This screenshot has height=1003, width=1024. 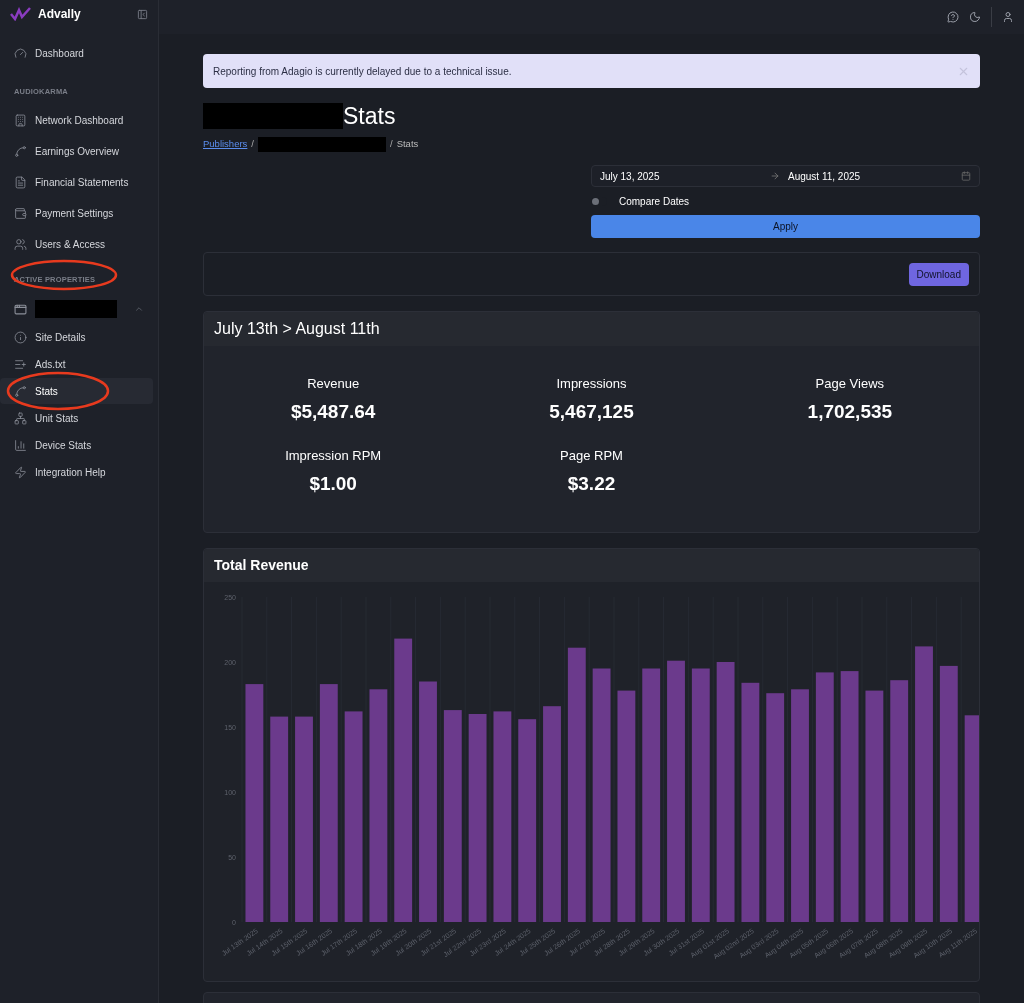 I want to click on date-range-field: July 13, 2025 August 11, 2025, so click(x=785, y=176).